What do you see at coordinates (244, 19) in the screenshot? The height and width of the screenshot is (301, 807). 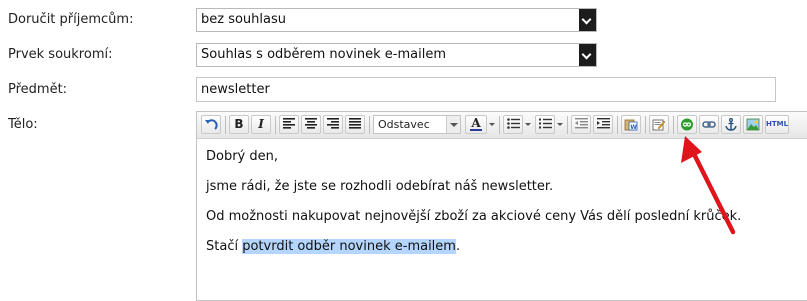 I see `recipients-select-value: bez souhlasu` at bounding box center [244, 19].